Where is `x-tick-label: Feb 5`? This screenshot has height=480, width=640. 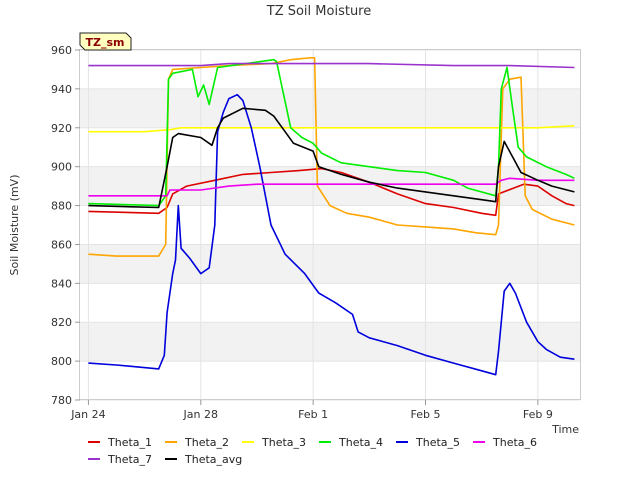 x-tick-label: Feb 5 is located at coordinates (426, 414).